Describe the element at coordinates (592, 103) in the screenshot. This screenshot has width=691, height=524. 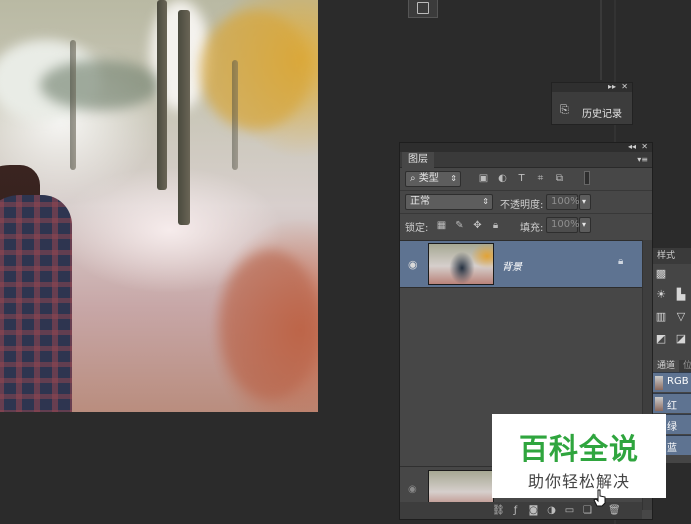
I see `history-panel: ▸▸ ✕ ⎘ 历史记录` at that location.